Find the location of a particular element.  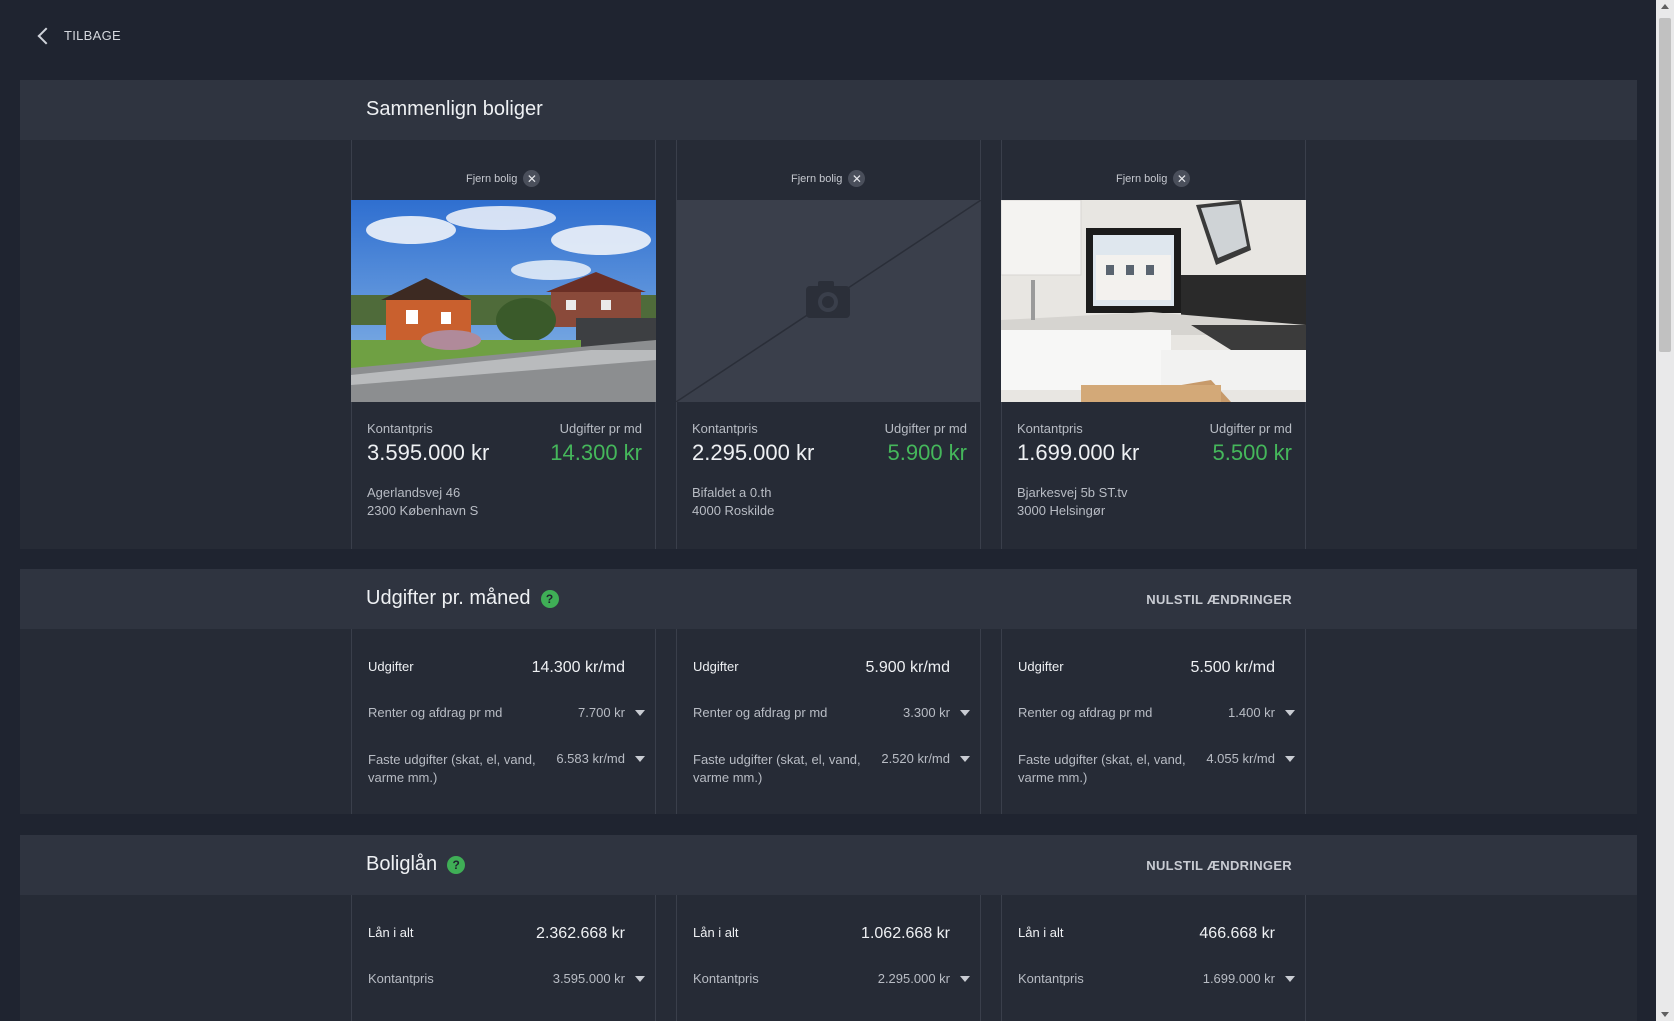

back-button: TILBAGE is located at coordinates (79, 35).